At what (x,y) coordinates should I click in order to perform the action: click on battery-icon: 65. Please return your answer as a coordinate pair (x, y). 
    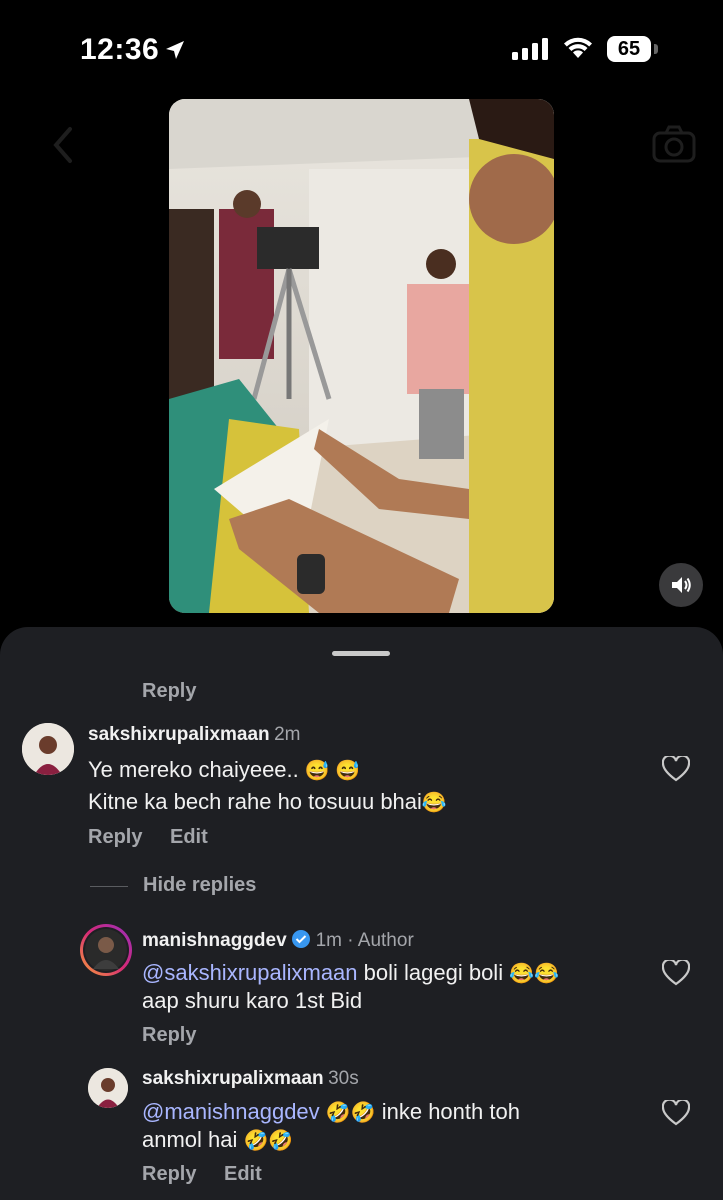
    Looking at the image, I should click on (629, 49).